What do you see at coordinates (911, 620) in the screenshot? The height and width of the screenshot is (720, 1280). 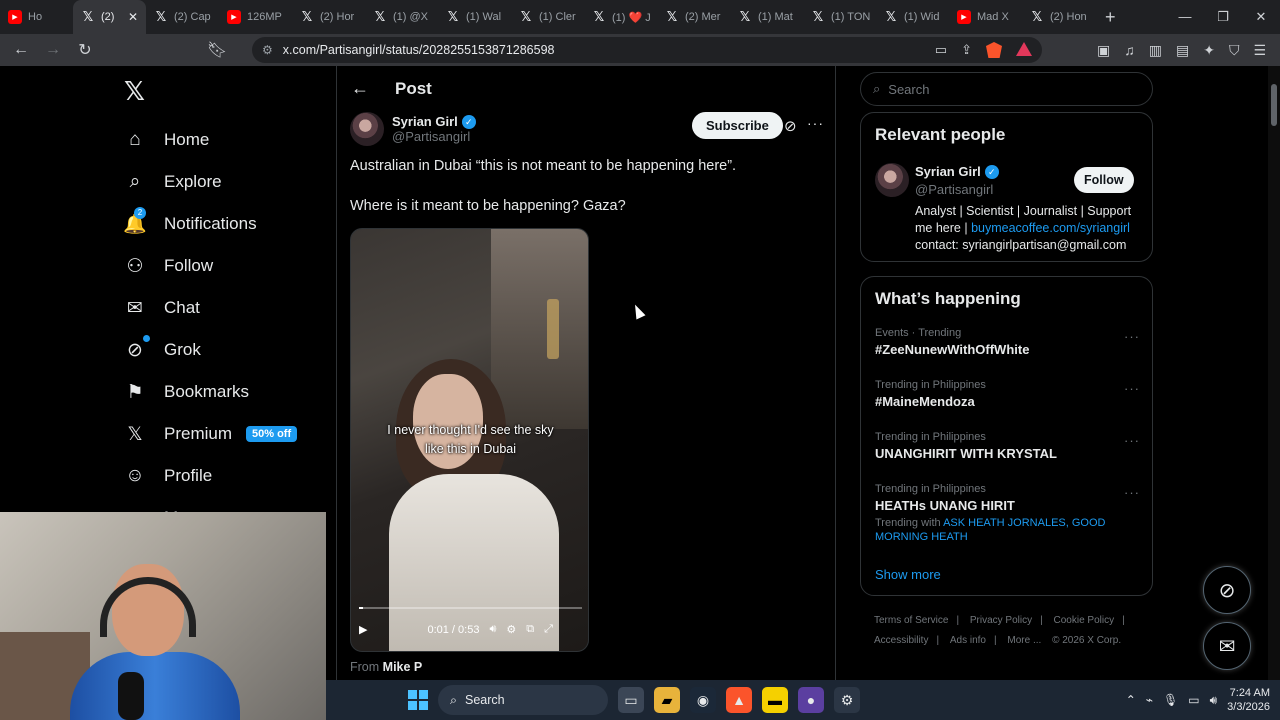 I see `footer-terms: Terms of Service` at bounding box center [911, 620].